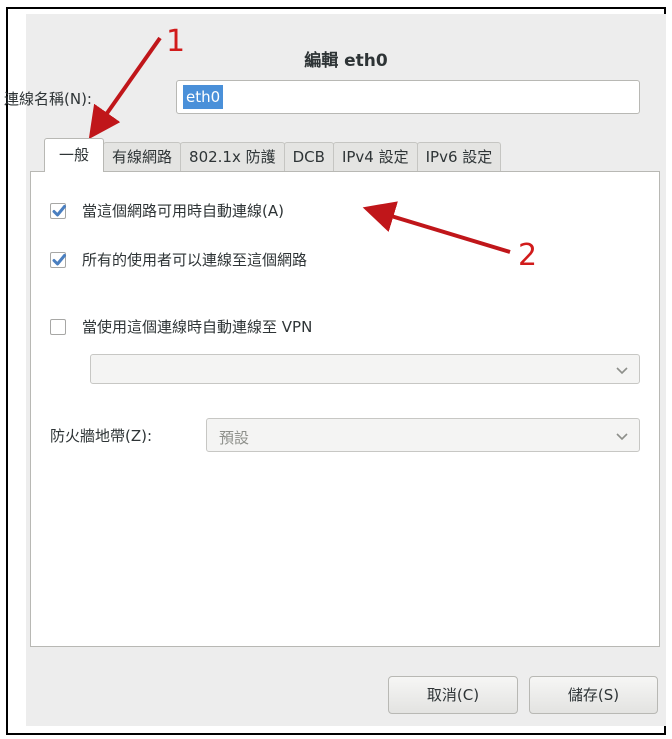 The image size is (672, 739). I want to click on annotation-marker-1: 1, so click(176, 41).